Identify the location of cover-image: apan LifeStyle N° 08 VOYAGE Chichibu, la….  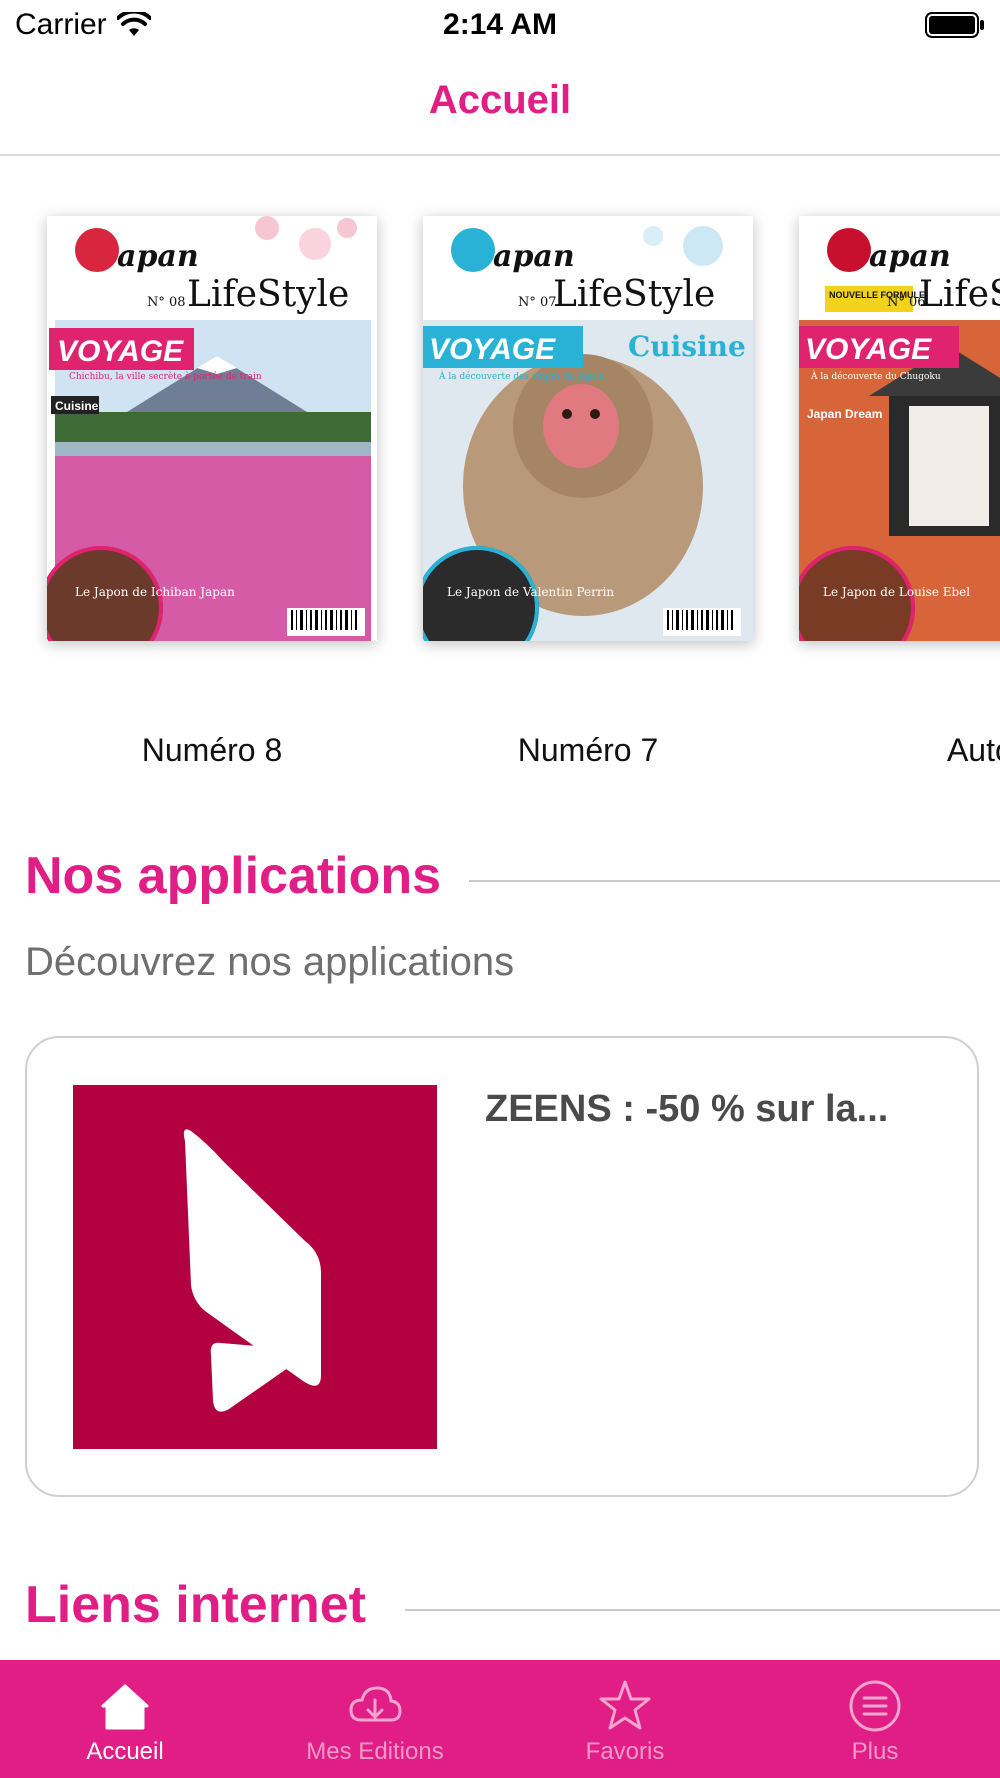
(212, 428).